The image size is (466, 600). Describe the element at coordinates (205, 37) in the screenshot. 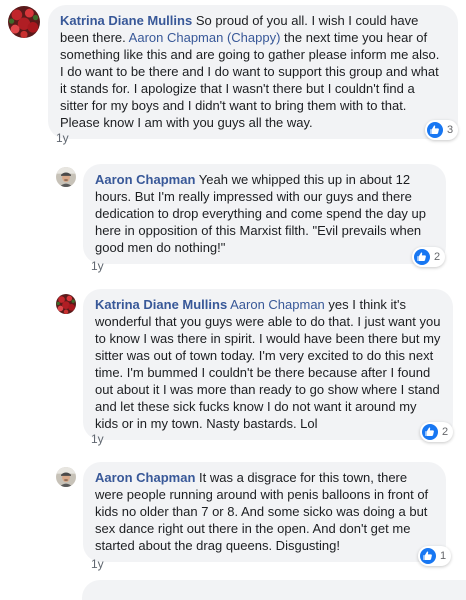

I see `comment-mention: Aaron Chapman (Chappy)` at that location.